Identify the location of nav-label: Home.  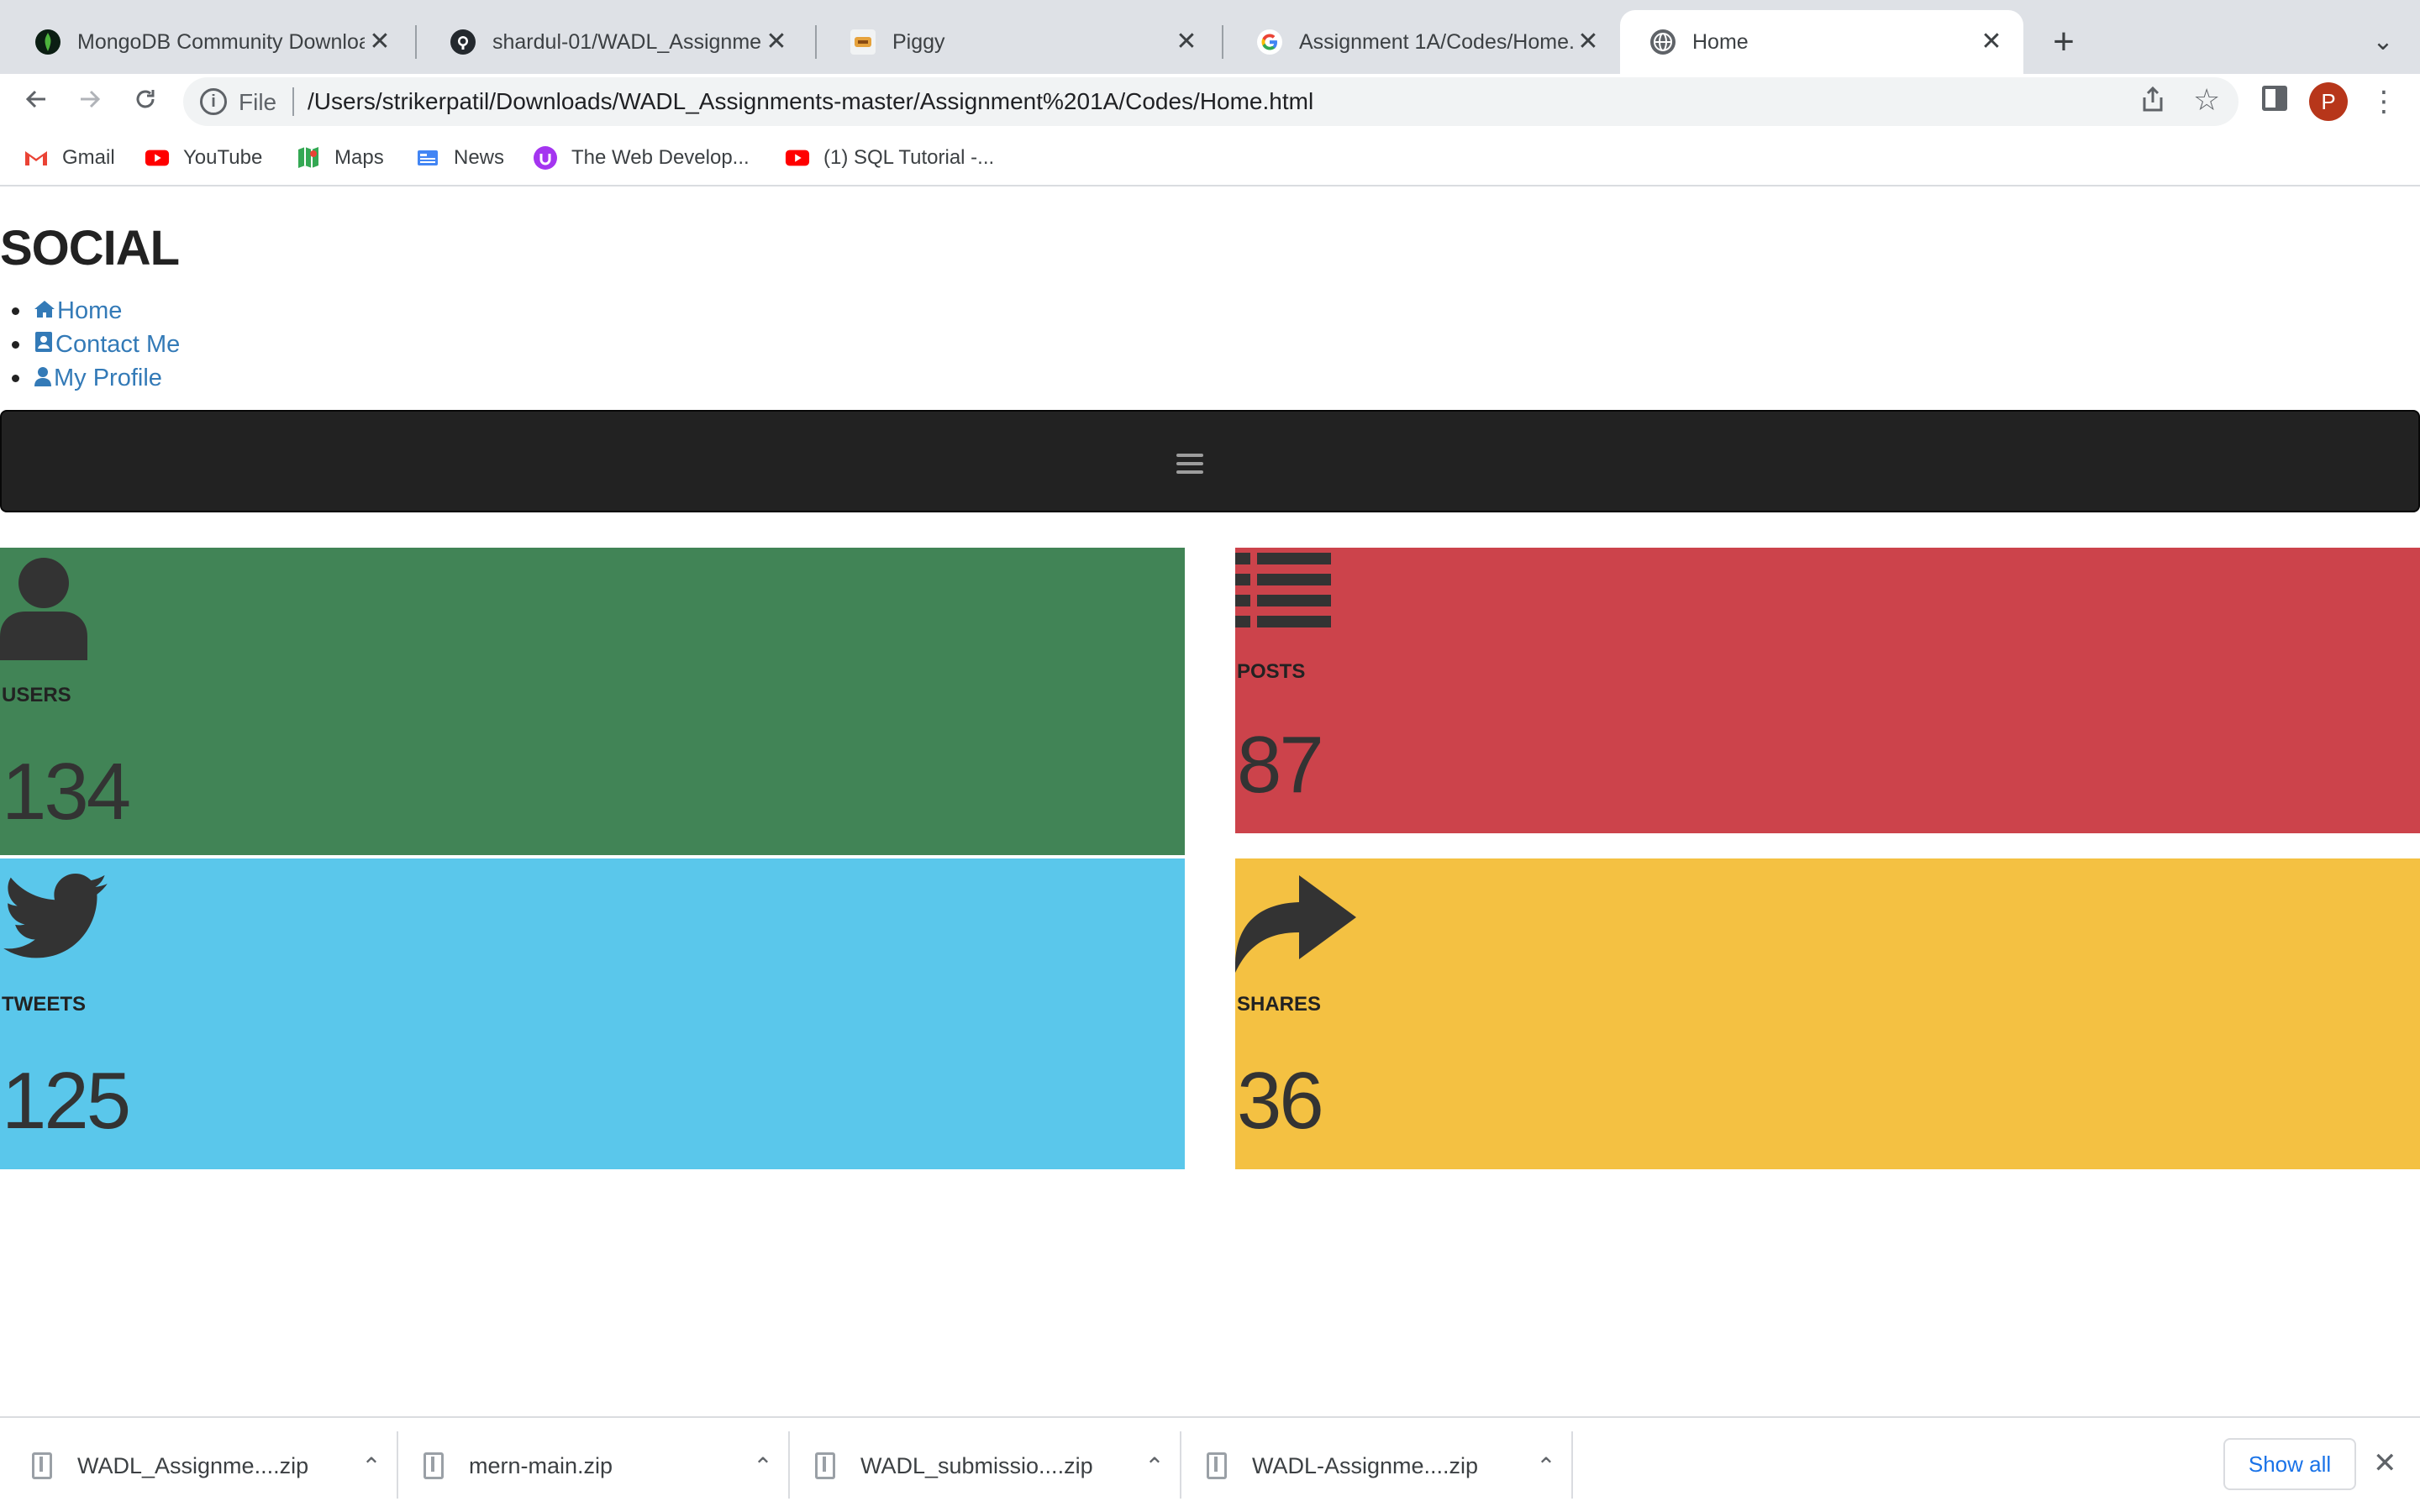
(90, 310).